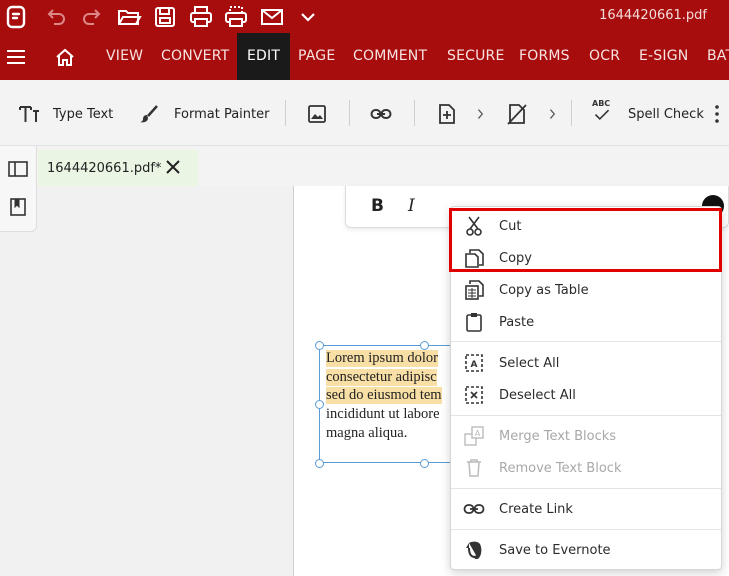  I want to click on print-icon, so click(201, 17).